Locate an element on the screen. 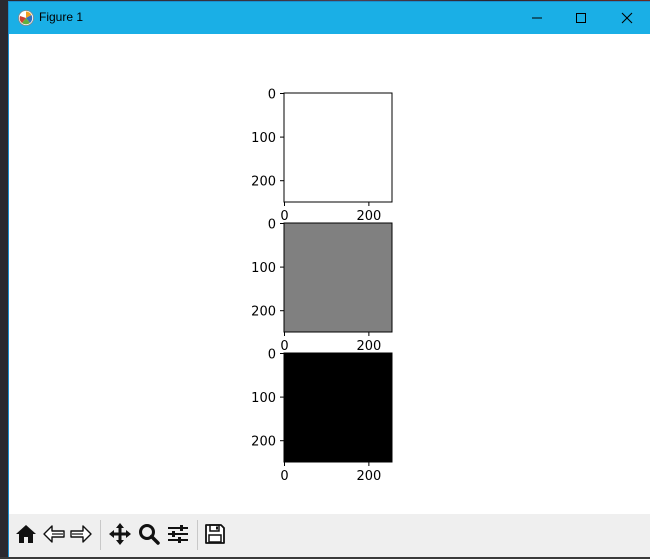 The width and height of the screenshot is (650, 559). configure-subplots-button is located at coordinates (178, 536).